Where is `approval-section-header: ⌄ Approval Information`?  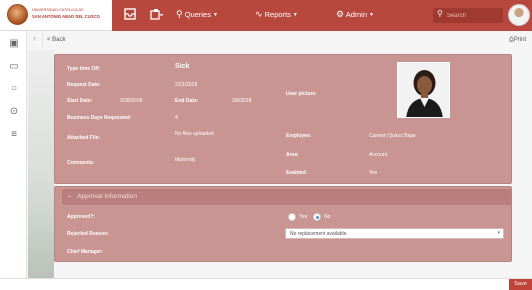 approval-section-header: ⌄ Approval Information is located at coordinates (286, 197).